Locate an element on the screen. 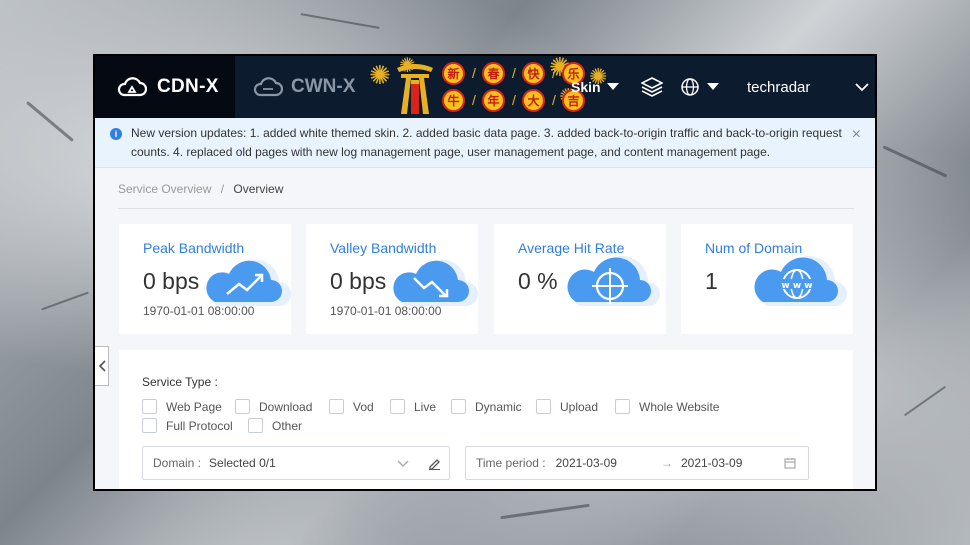 The width and height of the screenshot is (970, 545). stat-card-average-hit-rate: Average Hit Rate 0 % is located at coordinates (580, 279).